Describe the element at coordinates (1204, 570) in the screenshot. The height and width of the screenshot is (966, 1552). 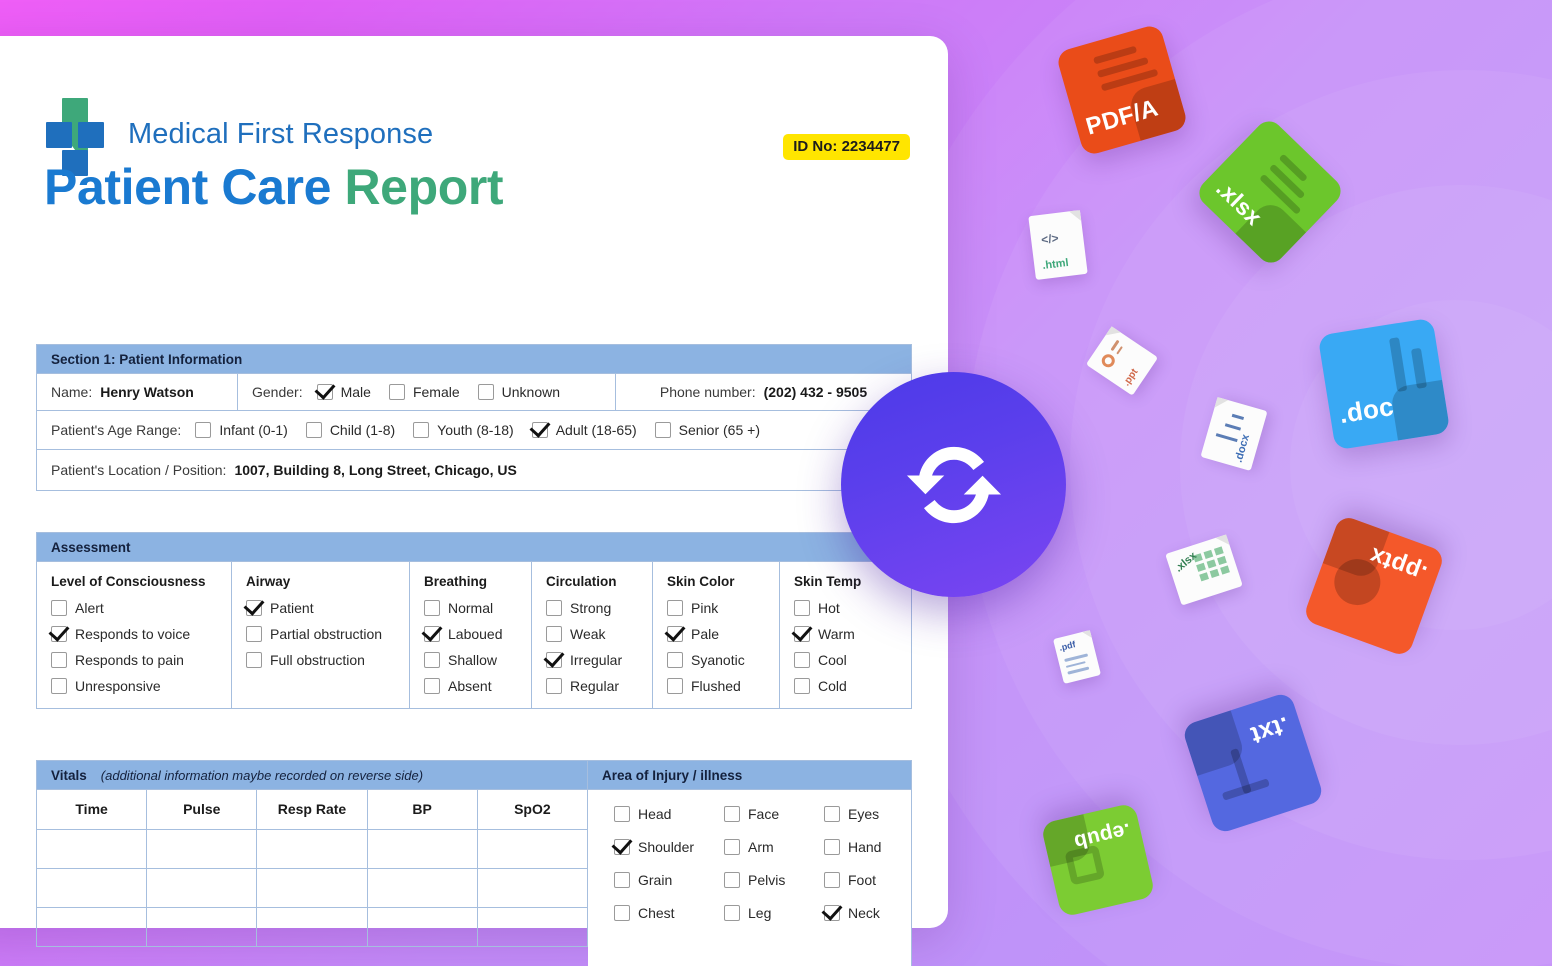
I see `xlsx-small-file-icon: .xlsx` at that location.